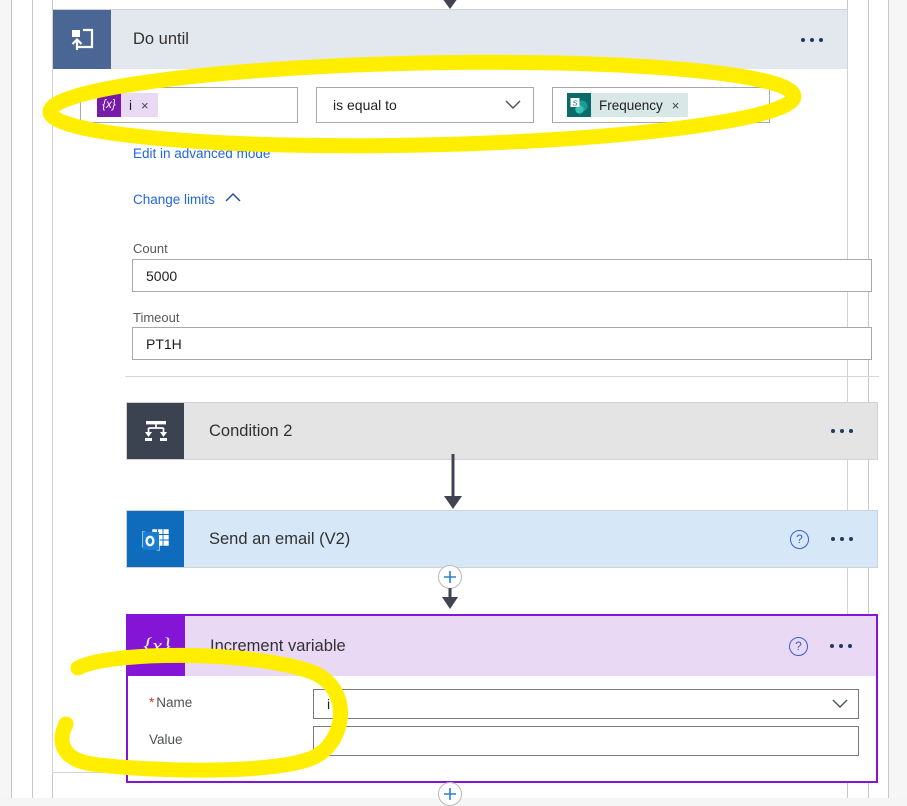 The height and width of the screenshot is (806, 907). I want to click on increment-variable-ellipsis-menu, so click(841, 646).